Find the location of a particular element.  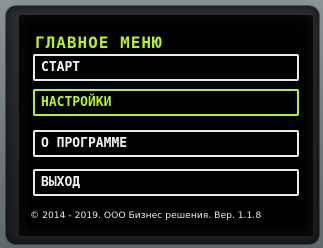

menu-title: ГЛАВНОЕ МЕНЮ is located at coordinates (99, 42).